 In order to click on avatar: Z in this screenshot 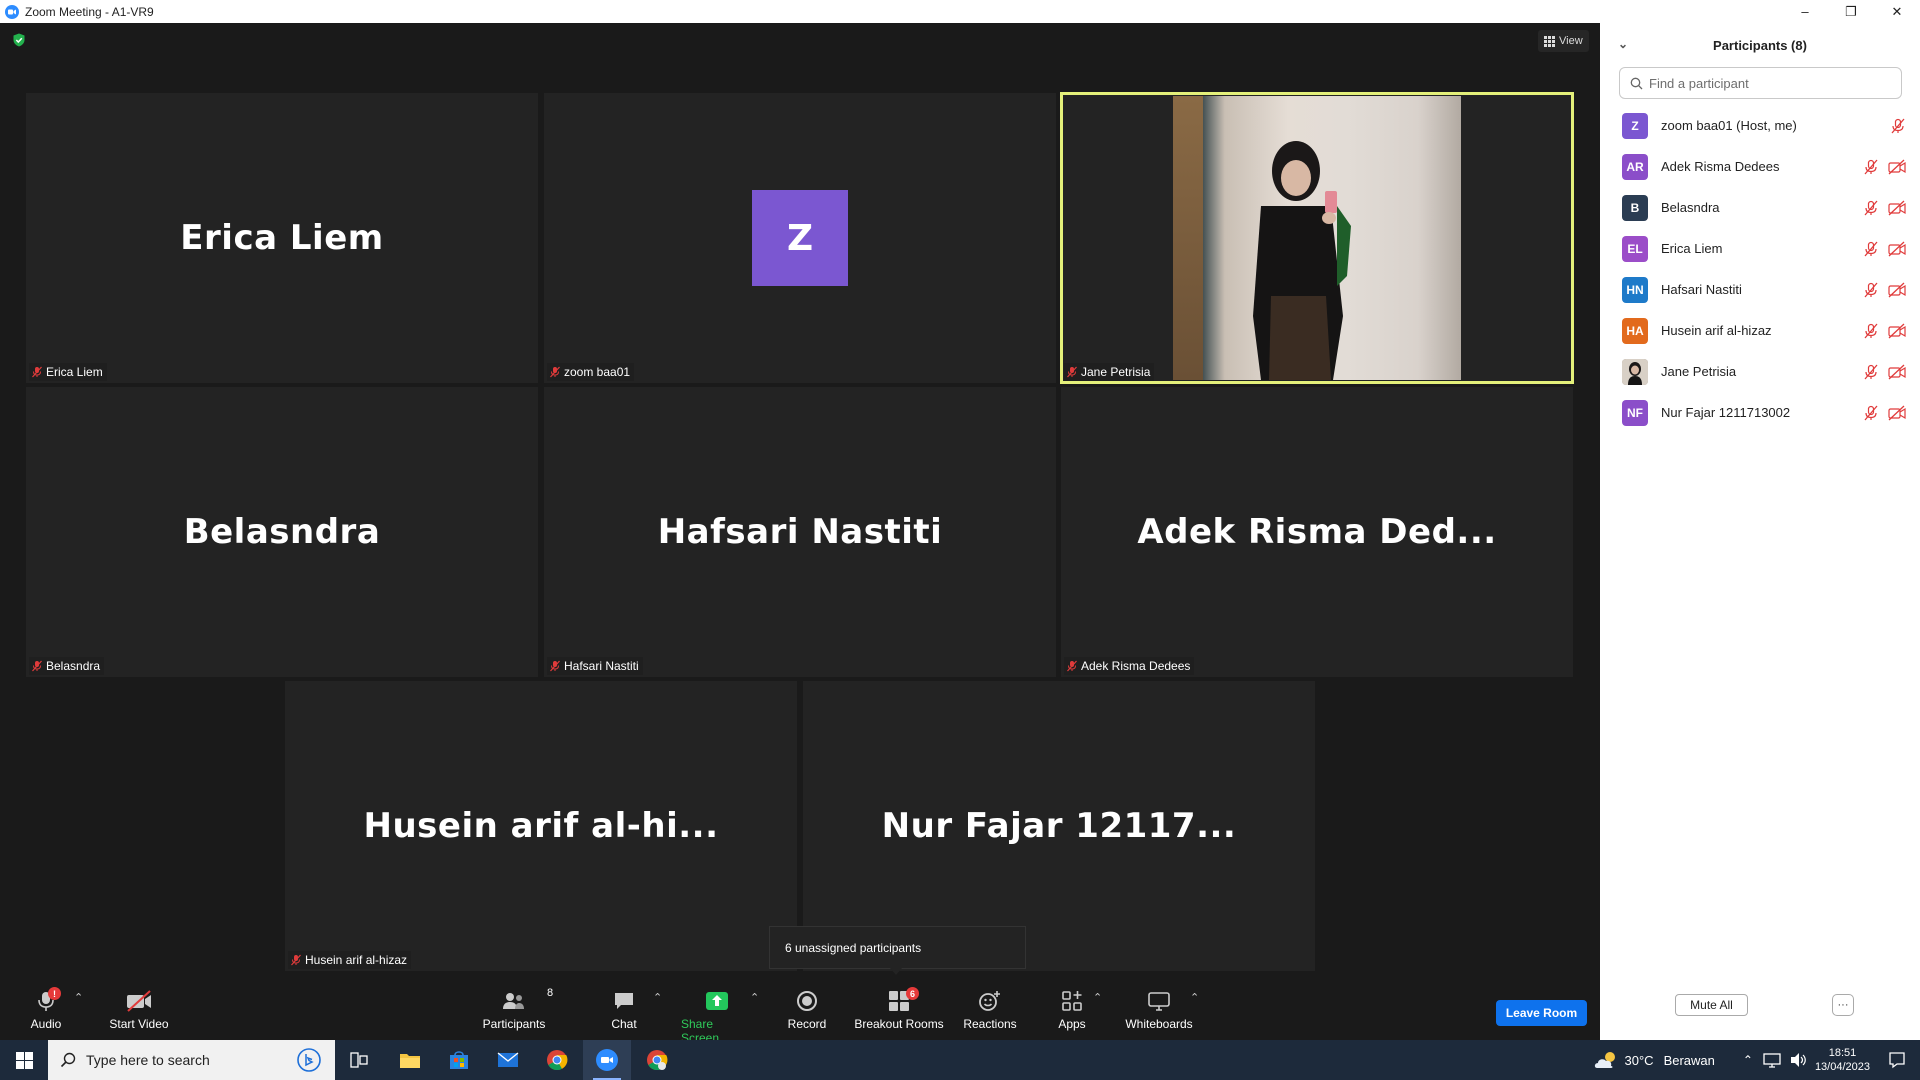, I will do `click(800, 238)`.